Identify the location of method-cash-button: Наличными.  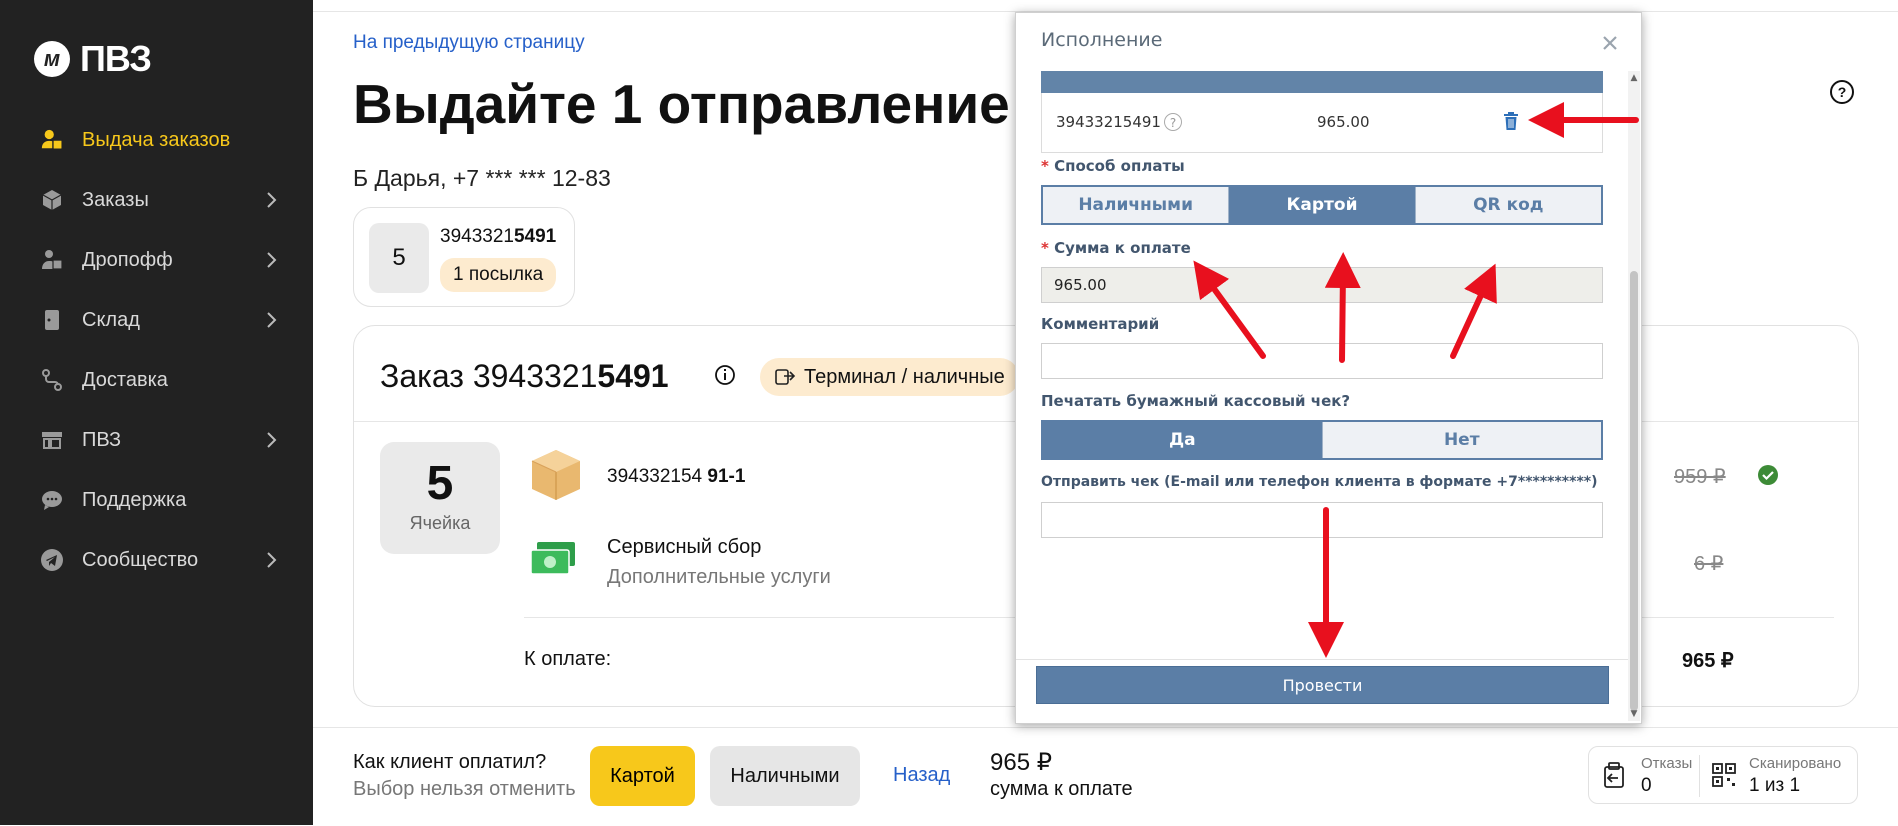
(1136, 205).